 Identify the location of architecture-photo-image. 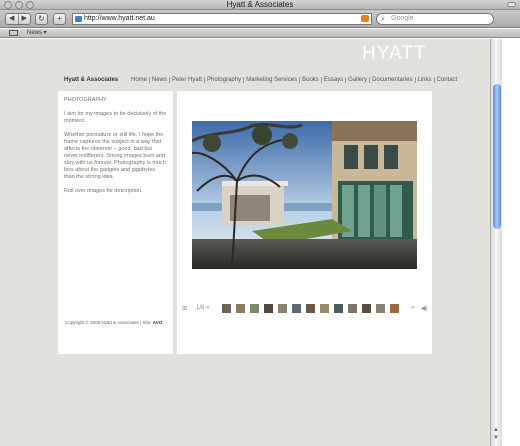
(304, 195).